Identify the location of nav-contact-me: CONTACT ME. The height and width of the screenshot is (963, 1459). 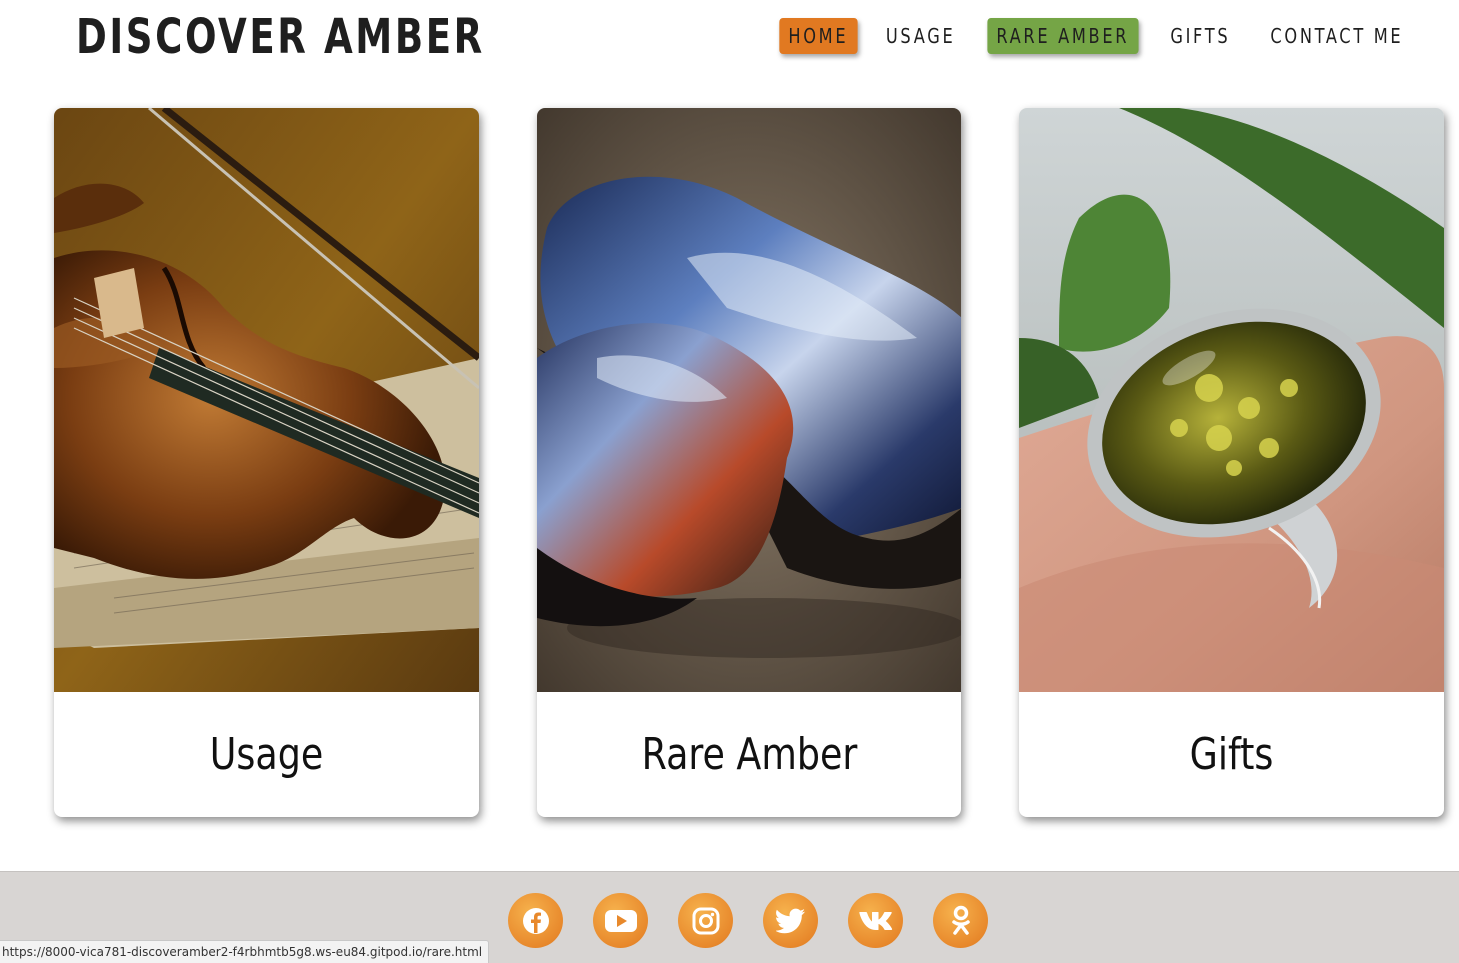
(1337, 36).